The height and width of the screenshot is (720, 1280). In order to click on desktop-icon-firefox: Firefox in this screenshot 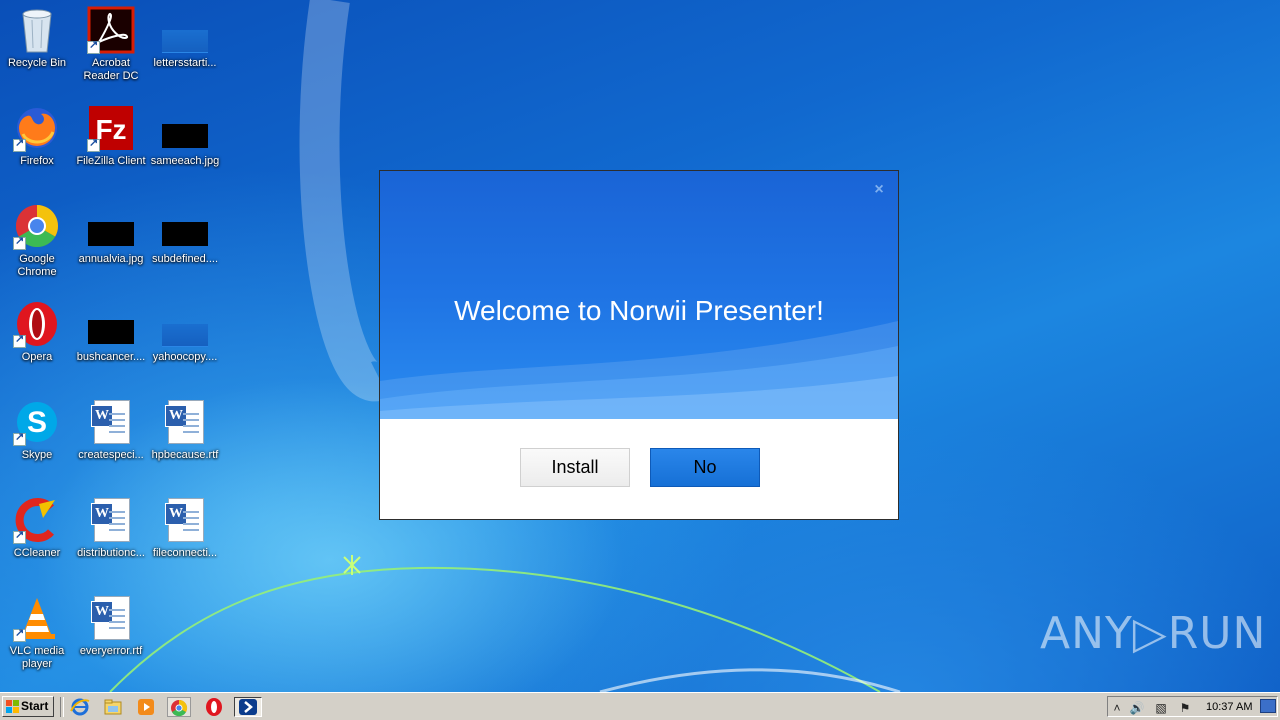, I will do `click(37, 136)`.